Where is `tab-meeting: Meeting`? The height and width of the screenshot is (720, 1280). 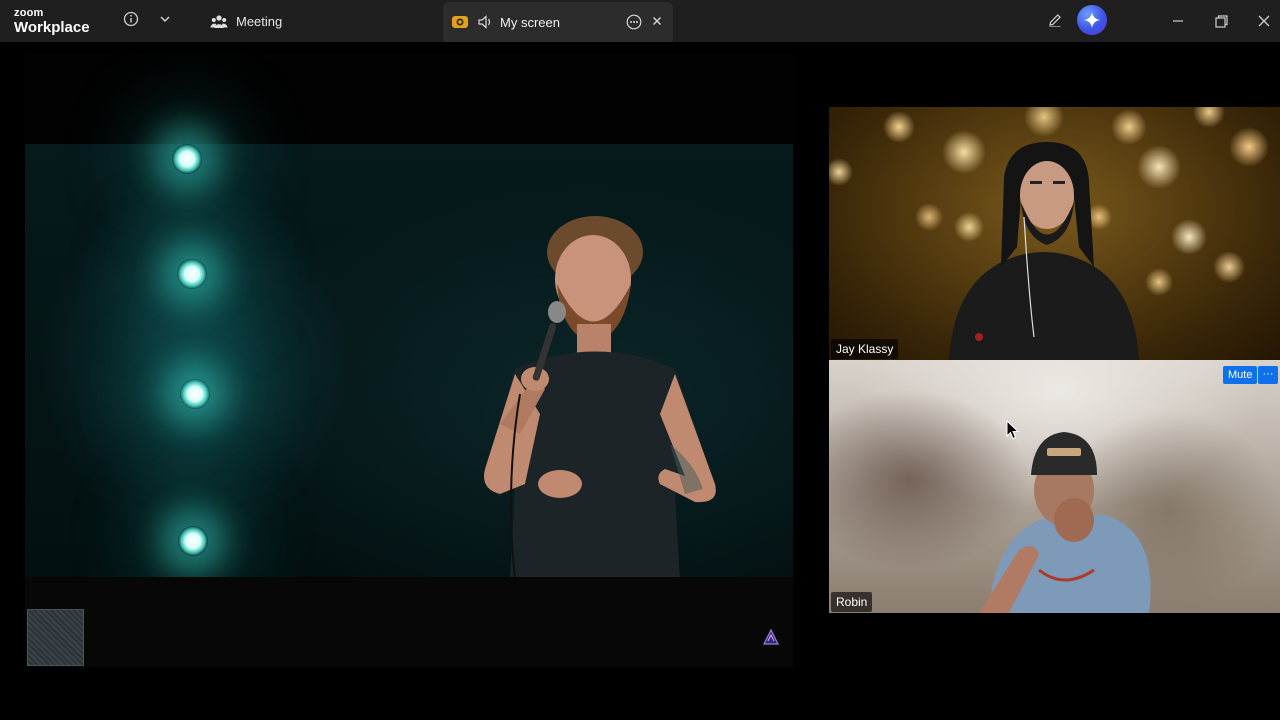
tab-meeting: Meeting is located at coordinates (246, 21).